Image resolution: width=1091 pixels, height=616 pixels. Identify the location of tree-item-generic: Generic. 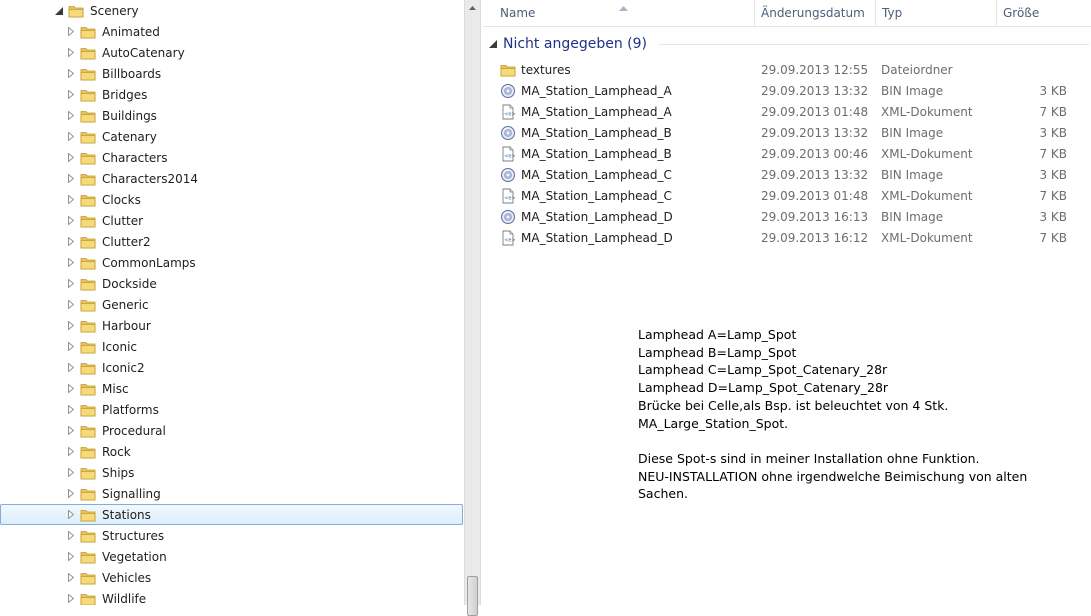
(107, 304).